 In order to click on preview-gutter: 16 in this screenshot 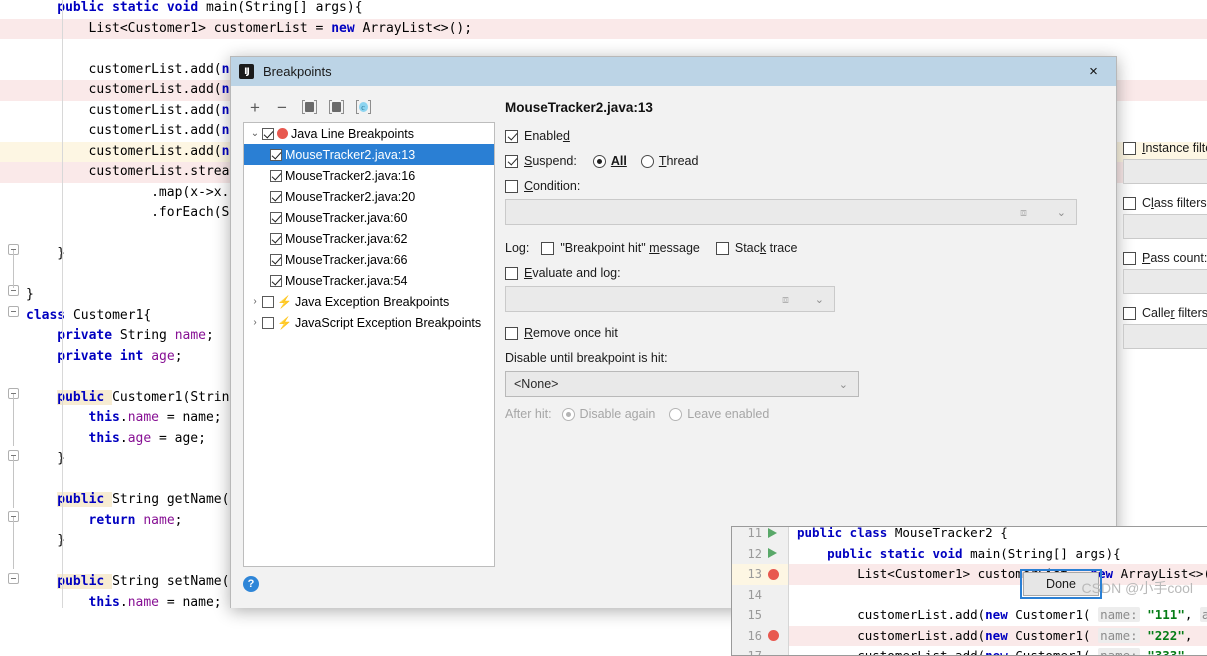, I will do `click(760, 635)`.